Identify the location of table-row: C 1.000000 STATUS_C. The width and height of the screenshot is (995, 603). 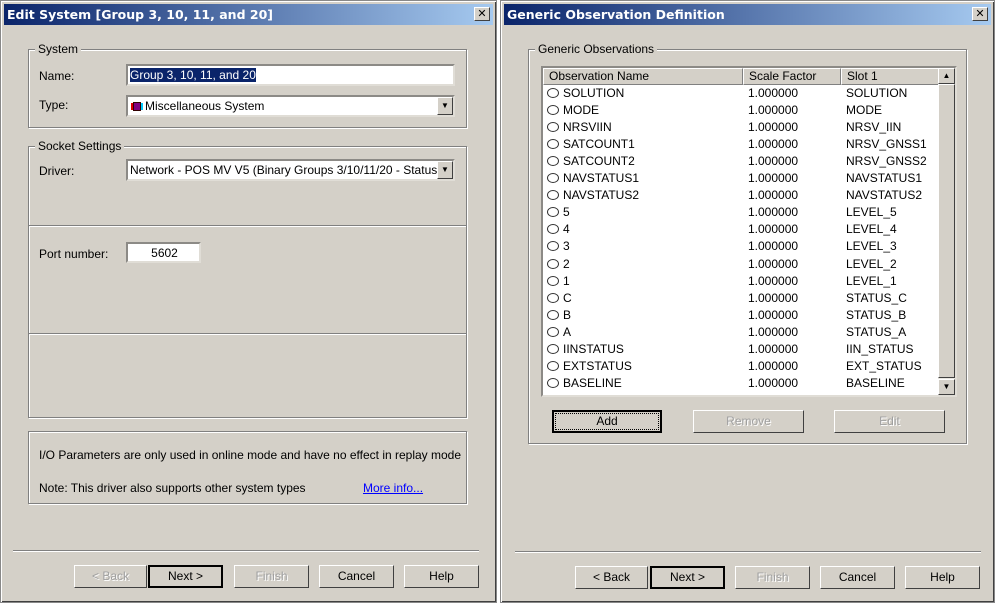
(743, 298).